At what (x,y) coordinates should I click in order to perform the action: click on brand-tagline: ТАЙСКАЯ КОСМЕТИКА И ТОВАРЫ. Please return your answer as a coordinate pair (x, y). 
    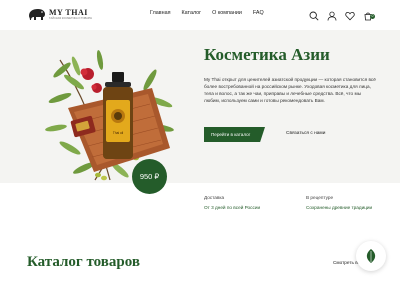
    Looking at the image, I should click on (70, 18).